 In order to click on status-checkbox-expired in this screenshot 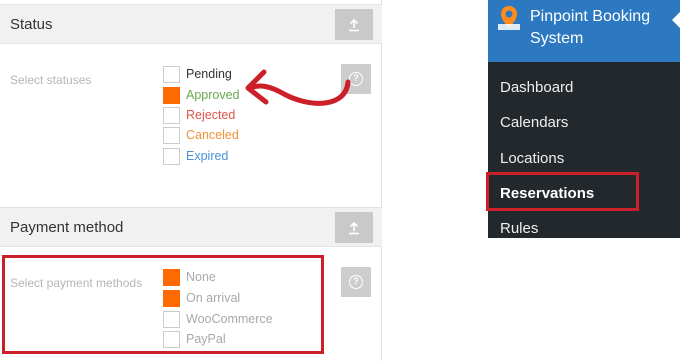, I will do `click(171, 156)`.